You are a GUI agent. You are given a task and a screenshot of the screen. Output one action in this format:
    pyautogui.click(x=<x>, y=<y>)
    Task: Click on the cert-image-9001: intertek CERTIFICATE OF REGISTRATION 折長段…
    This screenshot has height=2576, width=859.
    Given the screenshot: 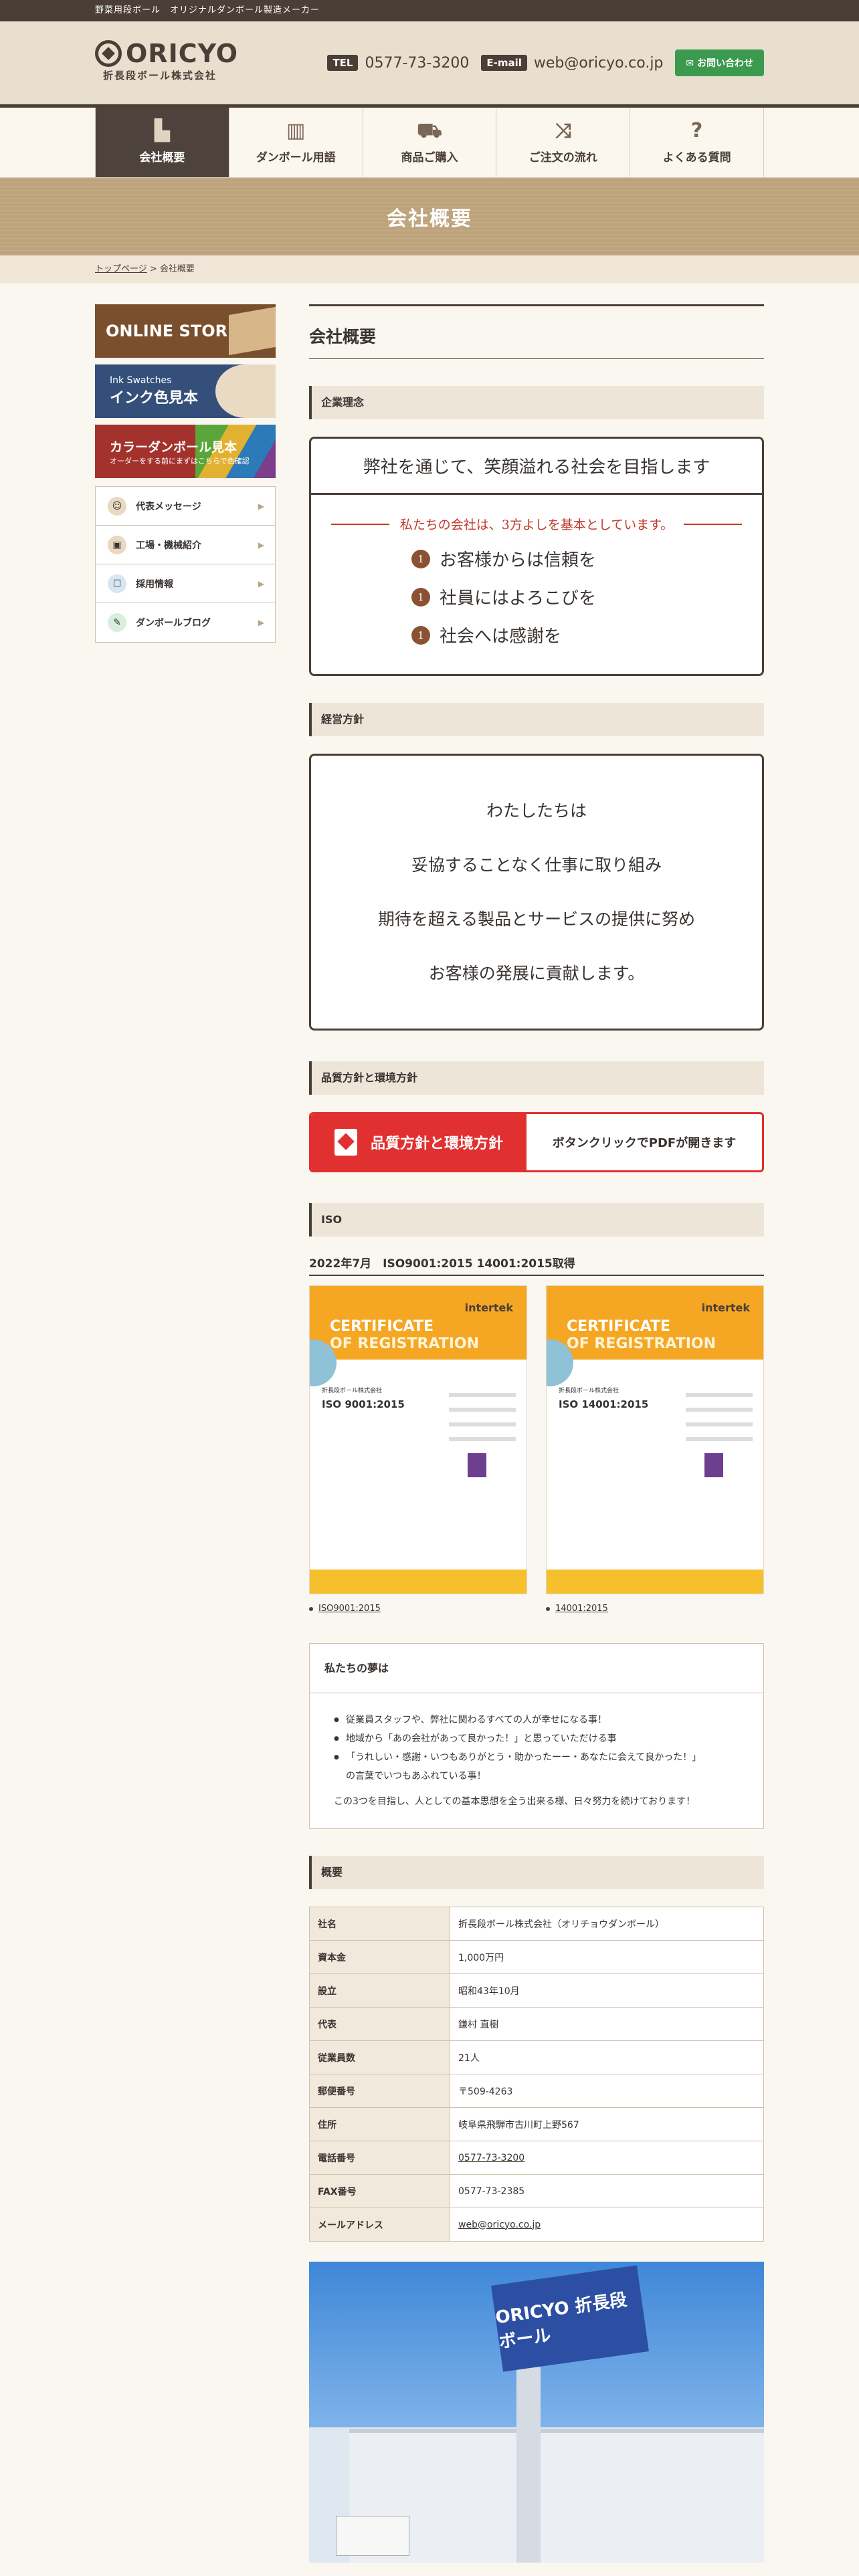 What is the action you would take?
    pyautogui.click(x=418, y=1440)
    